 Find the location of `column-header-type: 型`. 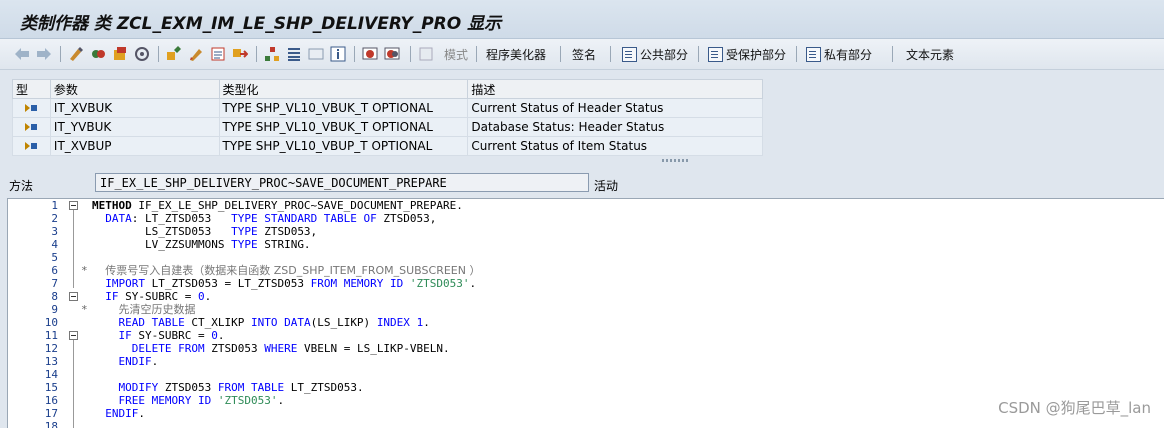

column-header-type: 型 is located at coordinates (31, 89).